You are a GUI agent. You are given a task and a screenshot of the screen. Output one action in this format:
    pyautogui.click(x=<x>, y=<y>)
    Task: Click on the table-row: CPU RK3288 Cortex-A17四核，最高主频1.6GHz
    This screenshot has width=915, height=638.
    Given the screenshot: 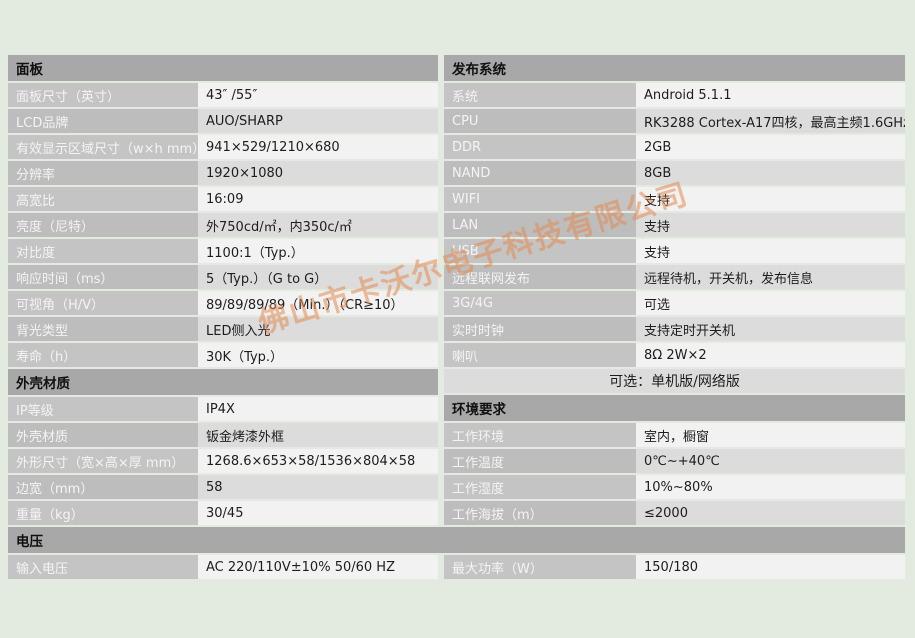 What is the action you would take?
    pyautogui.click(x=674, y=121)
    